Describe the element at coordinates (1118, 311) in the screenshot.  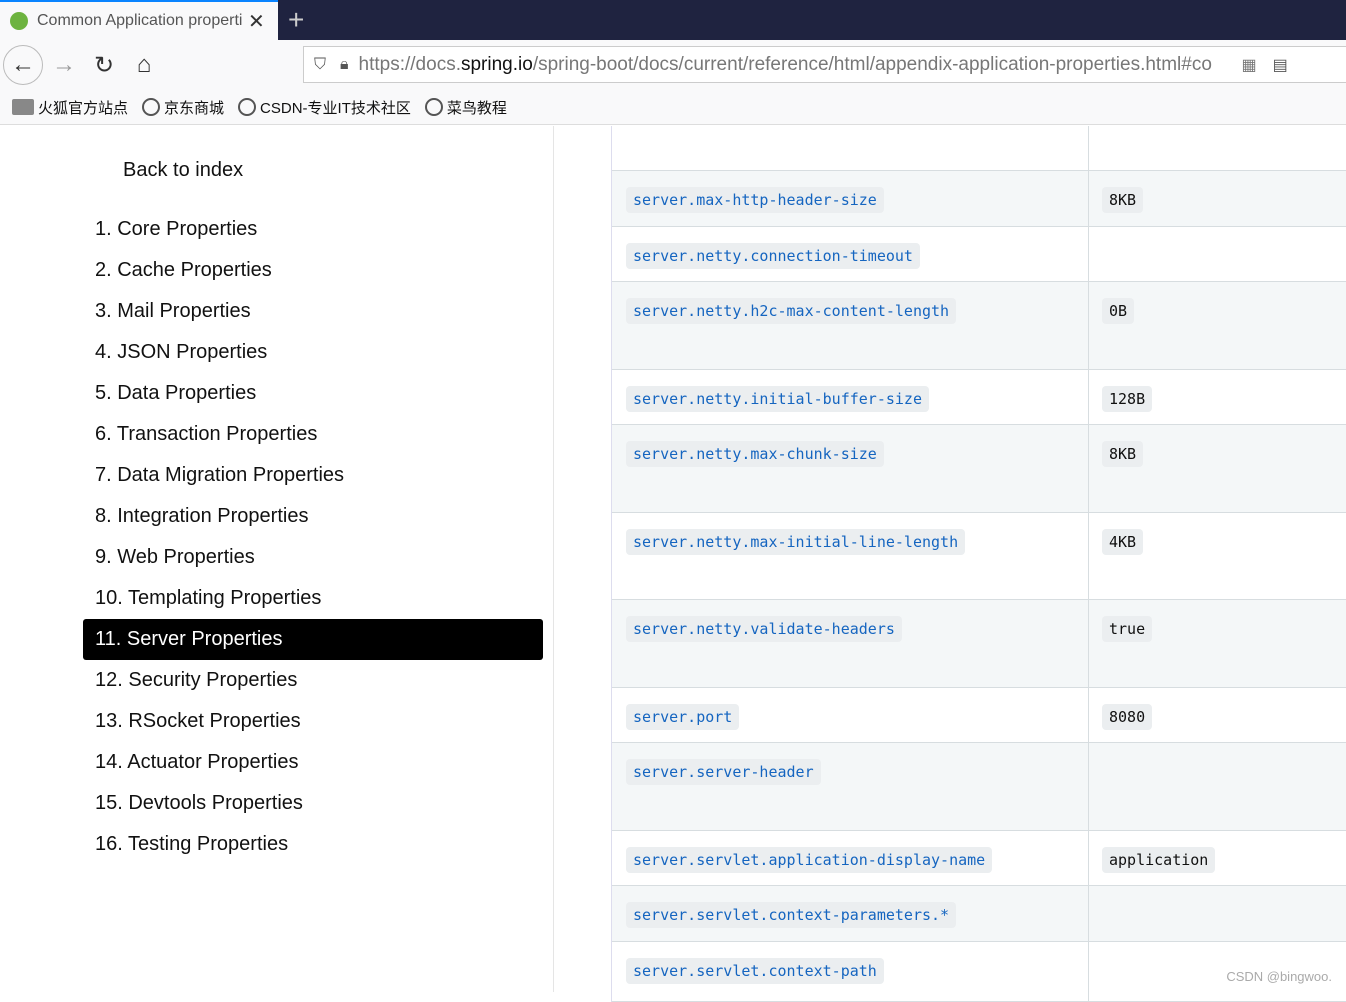
I see `default-value: 0B` at that location.